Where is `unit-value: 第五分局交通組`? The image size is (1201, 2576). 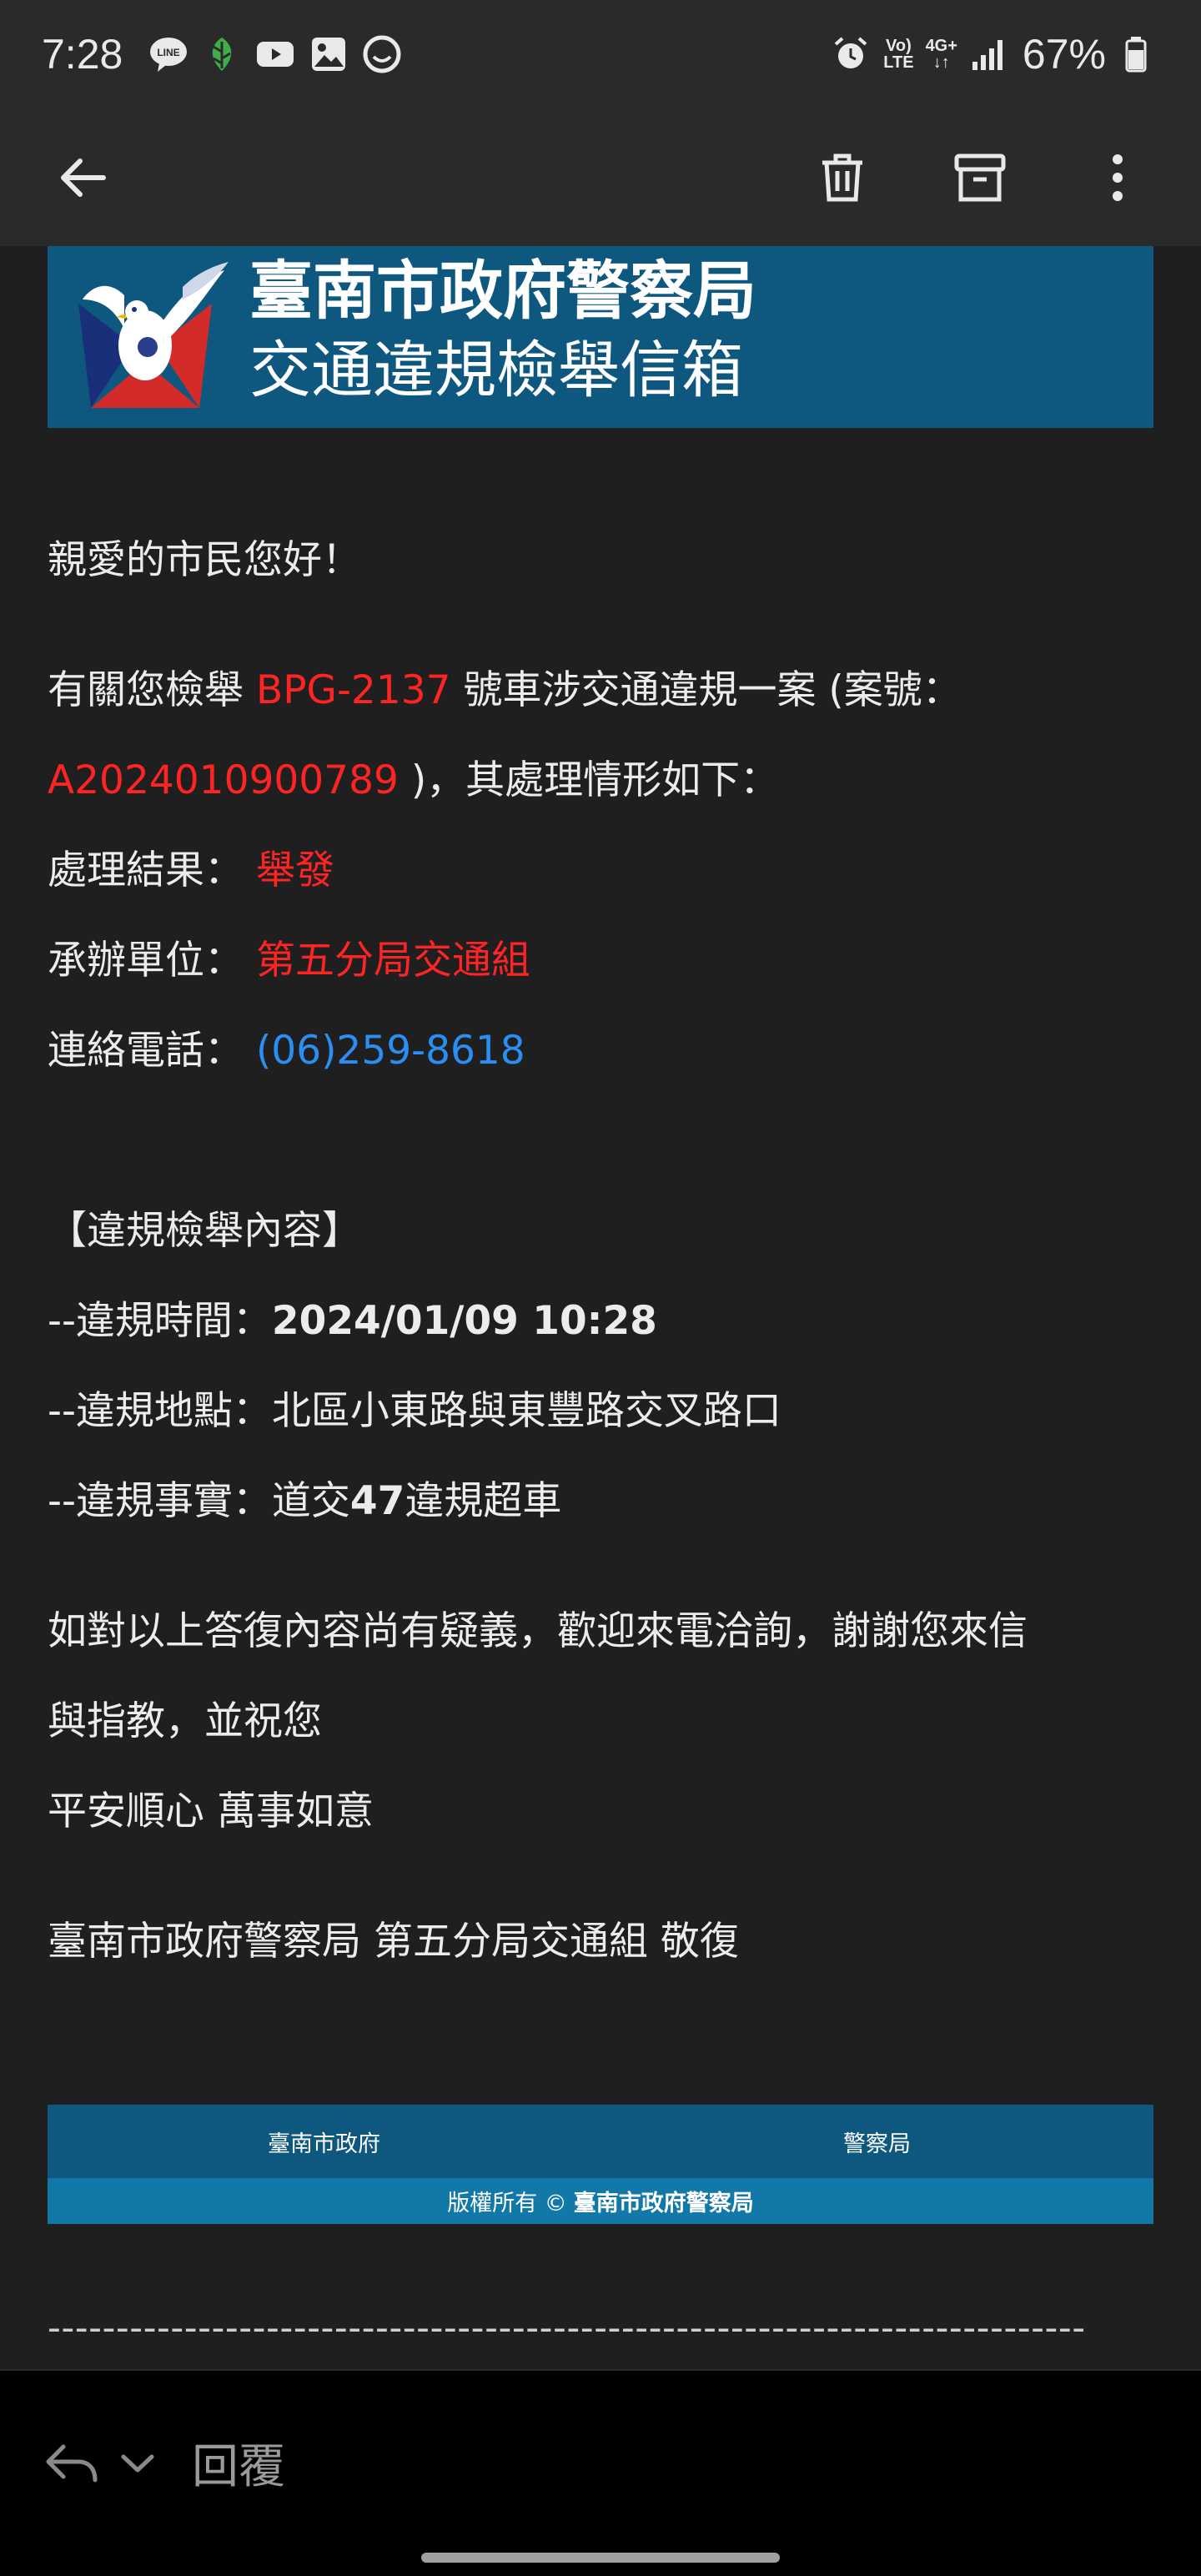
unit-value: 第五分局交通組 is located at coordinates (393, 961).